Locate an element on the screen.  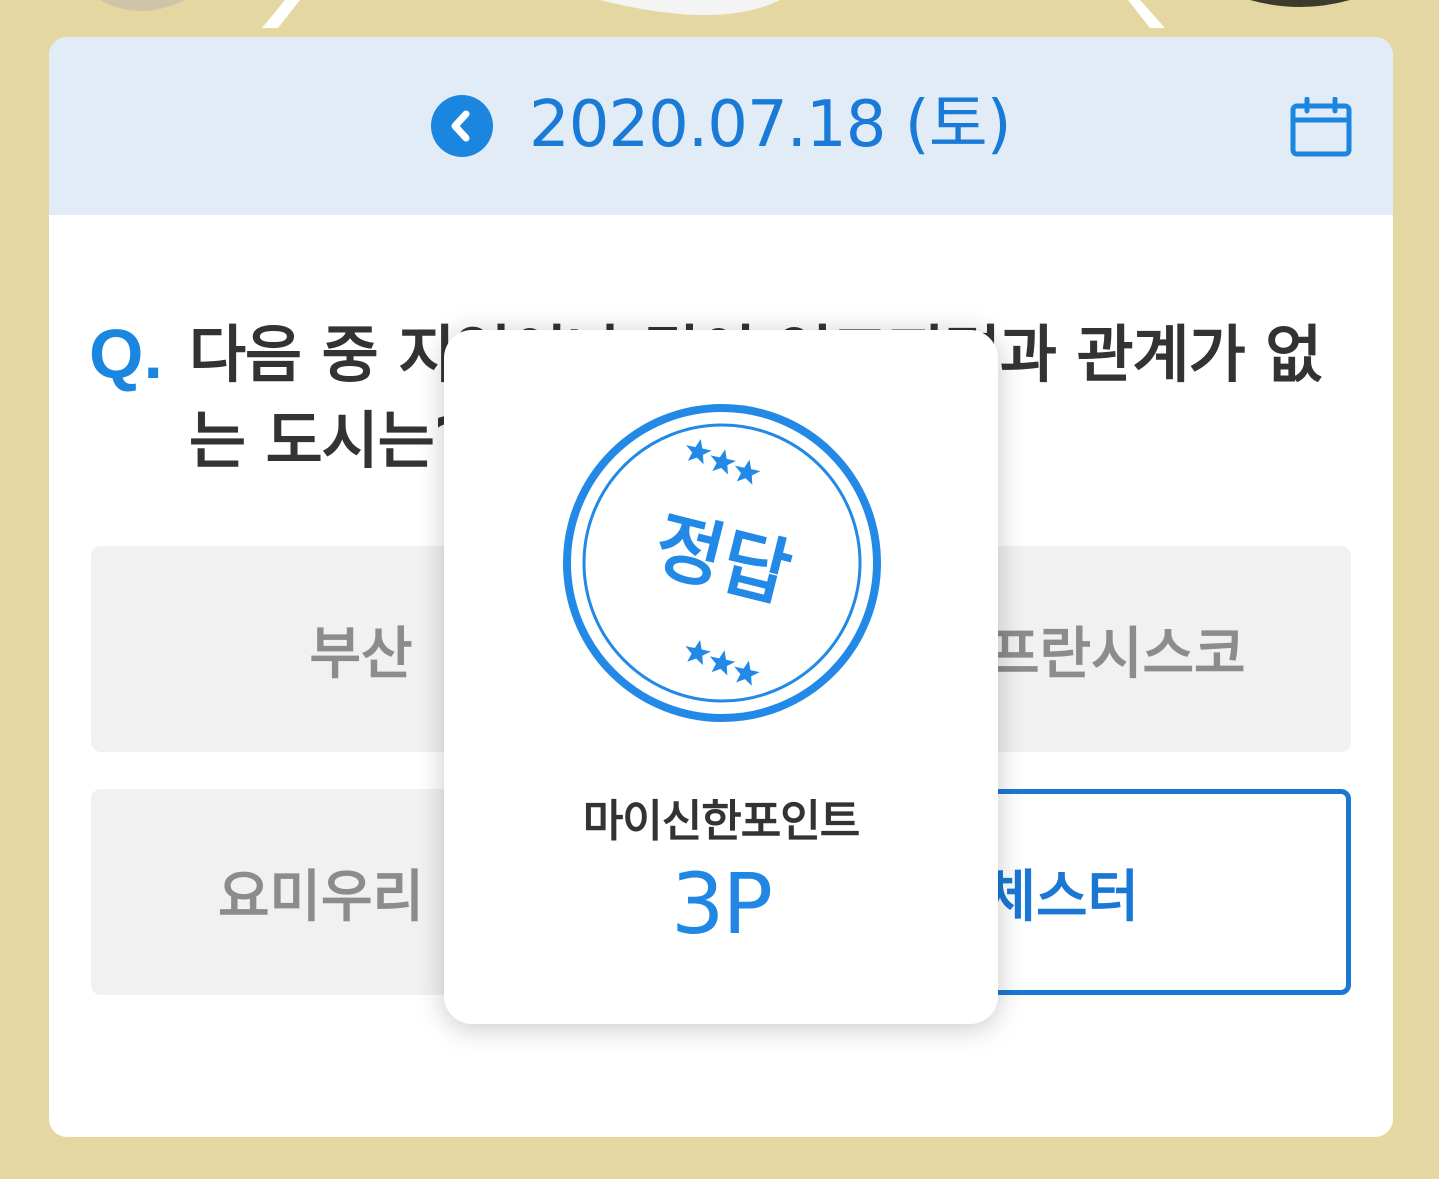
previous-day-button is located at coordinates (462, 126).